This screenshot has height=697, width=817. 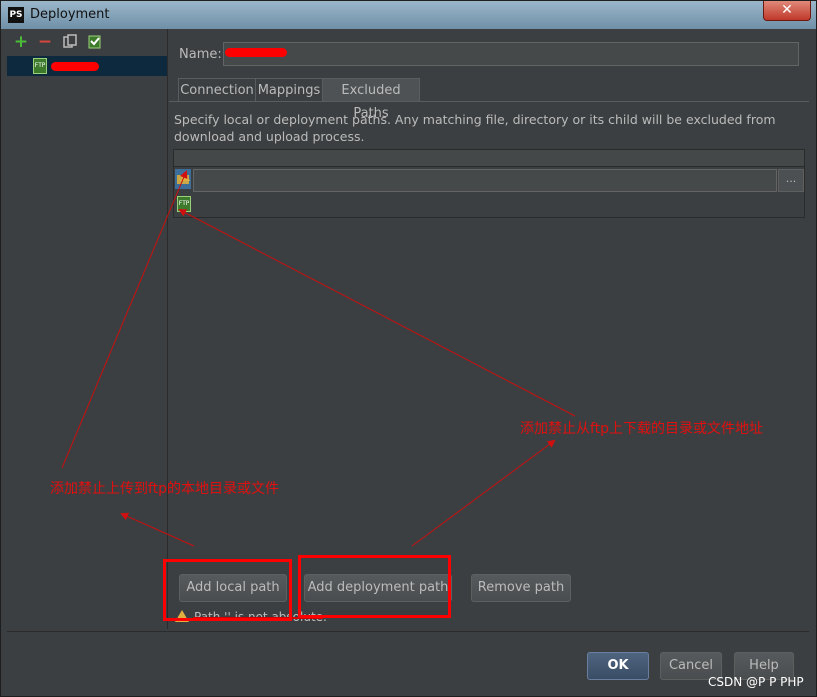 I want to click on arrow-from-deployment-button, so click(x=483, y=493).